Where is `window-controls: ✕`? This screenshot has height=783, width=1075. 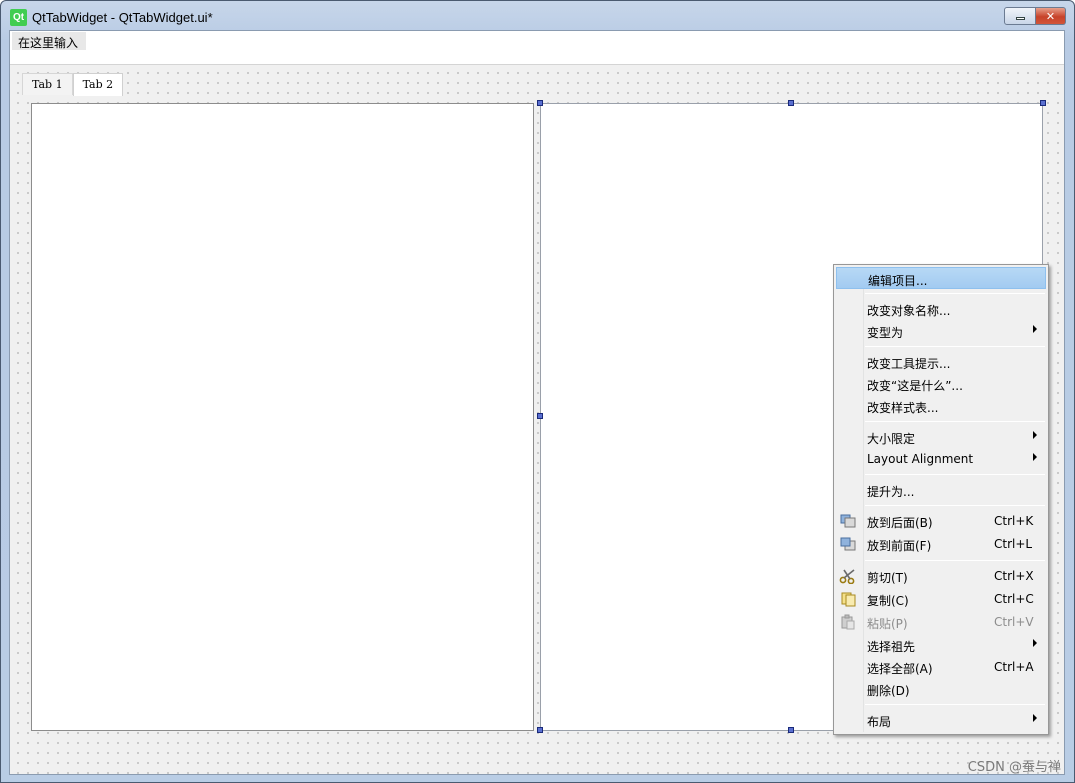
window-controls: ✕ is located at coordinates (1035, 16).